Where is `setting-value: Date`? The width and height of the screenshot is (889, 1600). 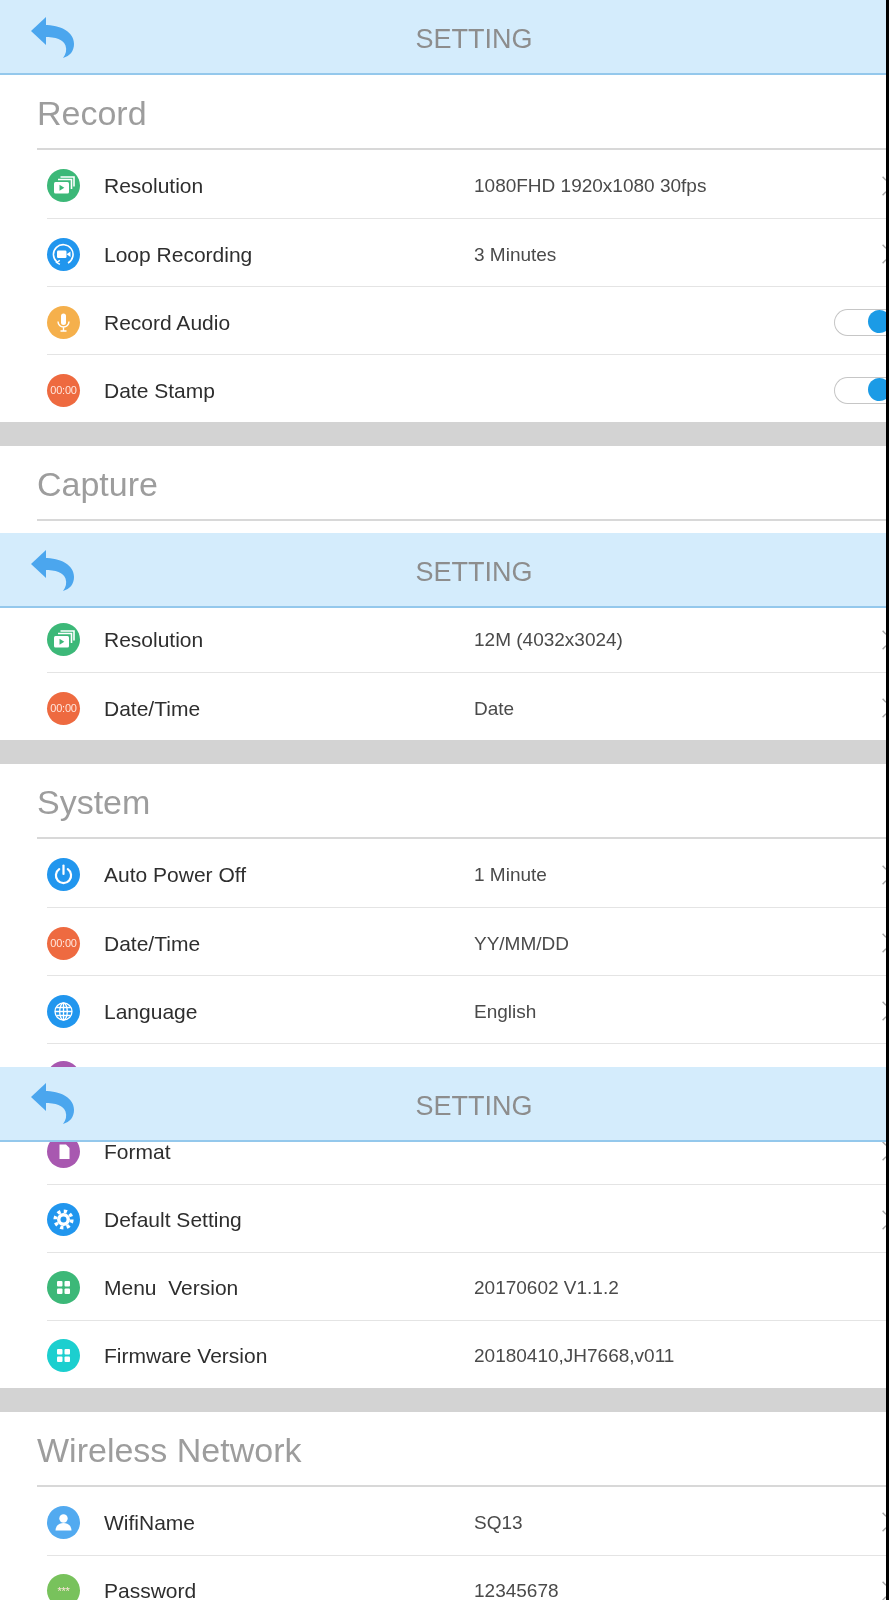
setting-value: Date is located at coordinates (494, 708).